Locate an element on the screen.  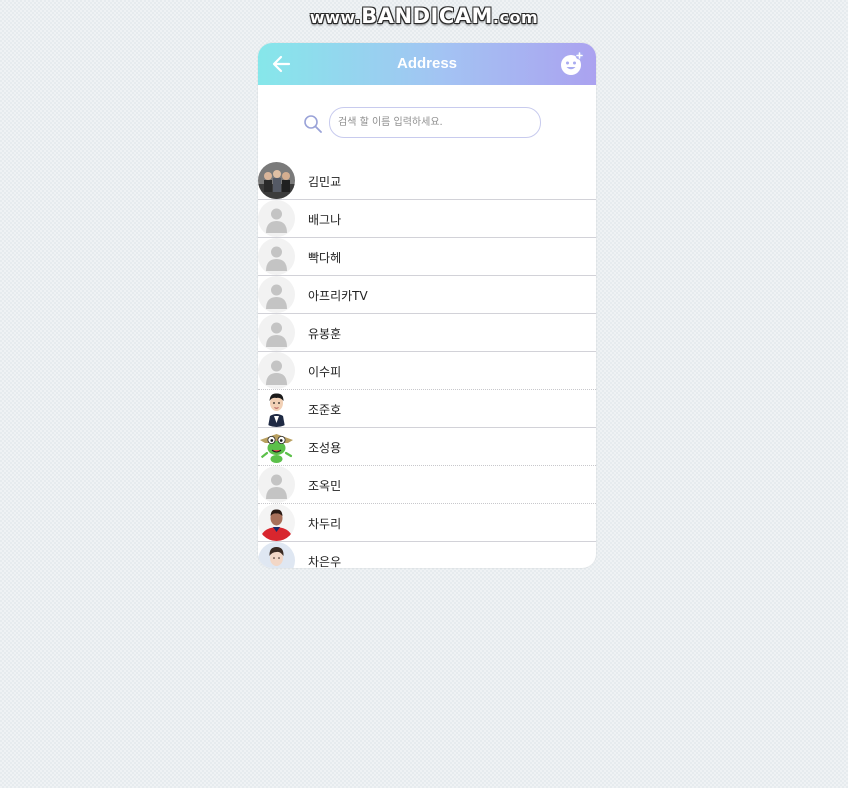
contact-name: 이수피 is located at coordinates (325, 372).